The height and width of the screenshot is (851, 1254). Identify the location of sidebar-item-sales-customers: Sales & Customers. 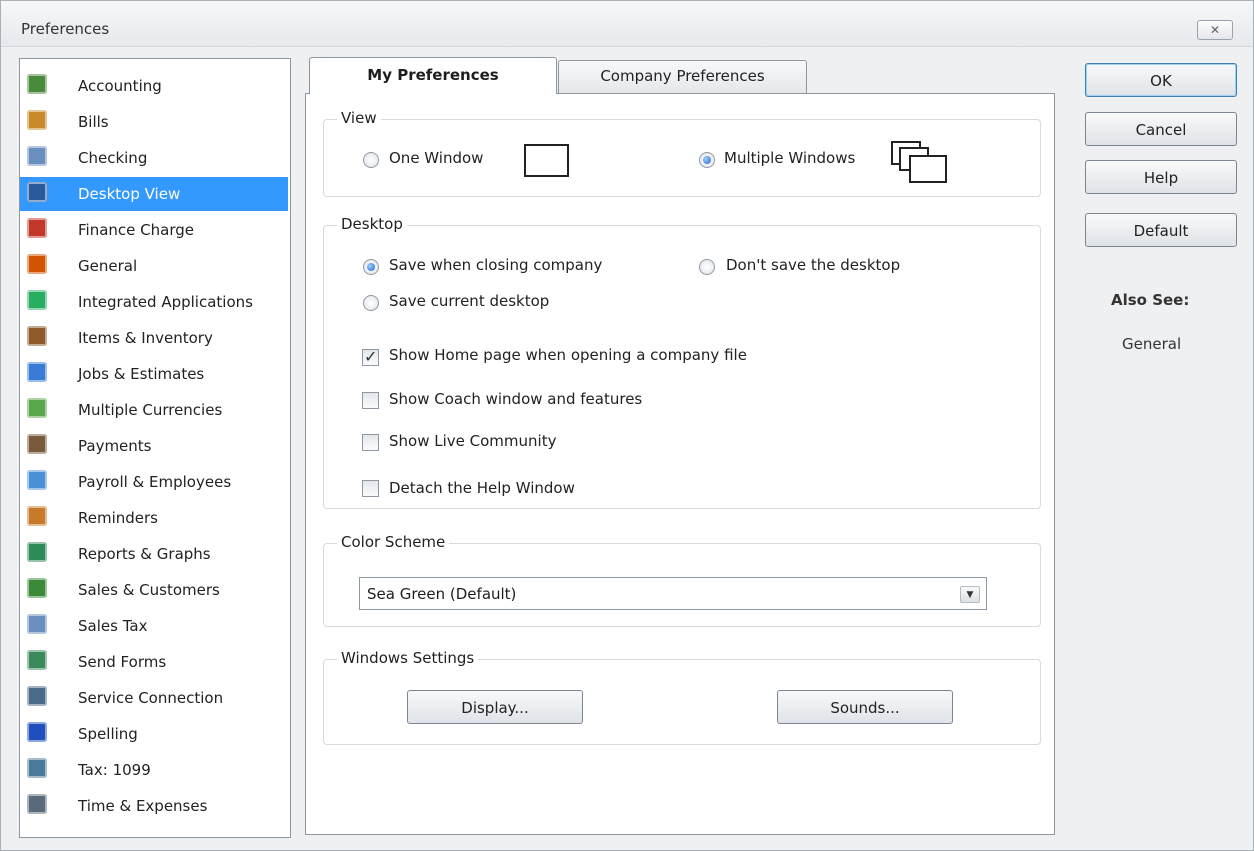
(154, 590).